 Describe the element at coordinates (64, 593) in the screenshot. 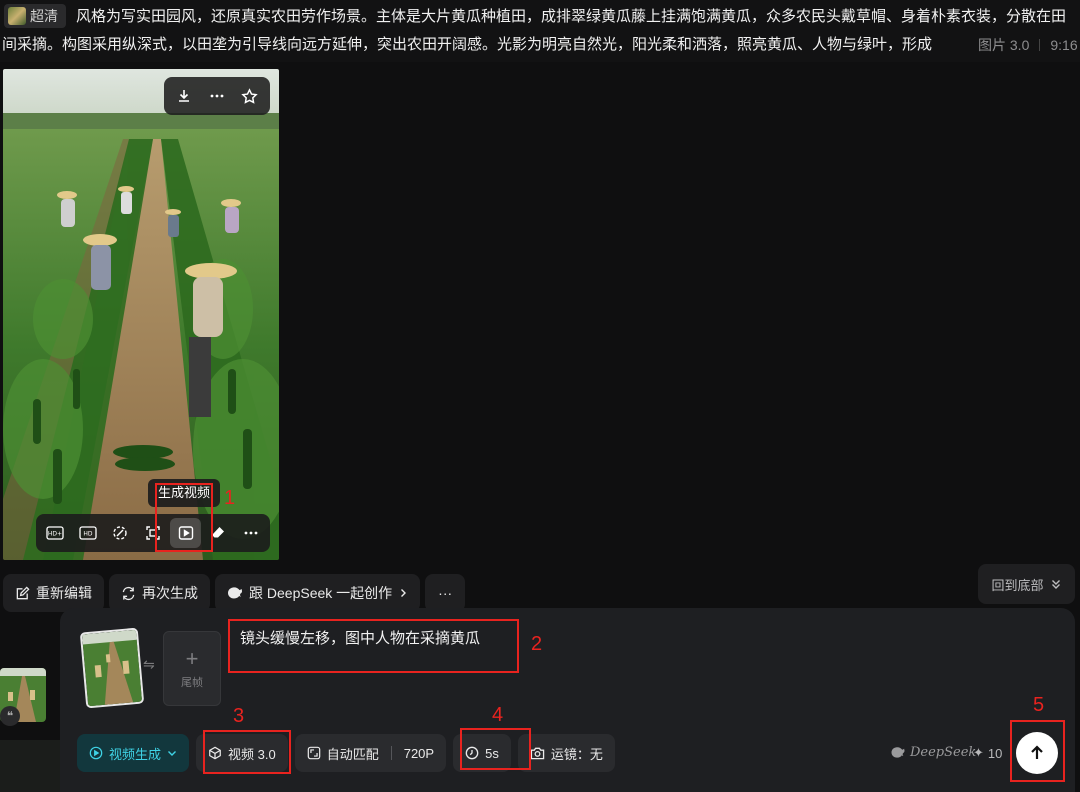

I see `re-edit-label: 重新编辑` at that location.